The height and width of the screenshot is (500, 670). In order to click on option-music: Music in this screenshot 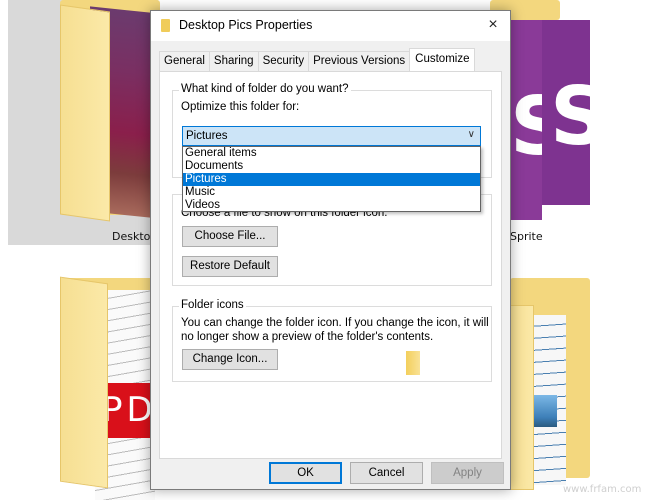, I will do `click(331, 192)`.